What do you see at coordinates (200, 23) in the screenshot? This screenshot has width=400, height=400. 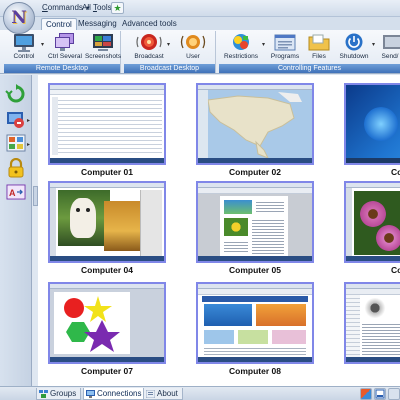 I see `ribbon-tab-row: Control Messaging Advanced tools` at bounding box center [200, 23].